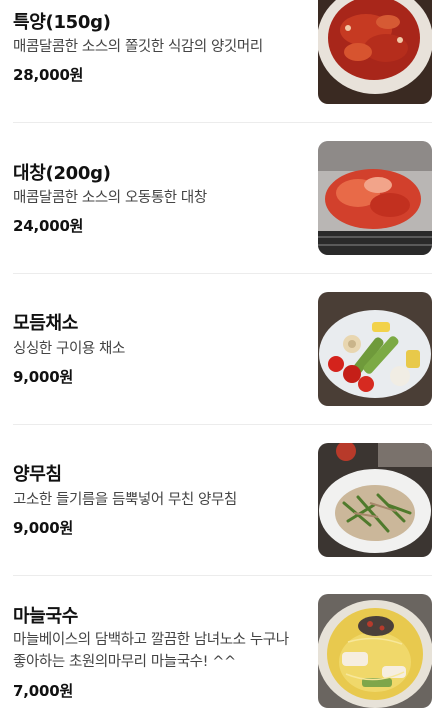 The width and height of the screenshot is (448, 708). What do you see at coordinates (43, 691) in the screenshot?
I see `menu-item-price: 7,000원` at bounding box center [43, 691].